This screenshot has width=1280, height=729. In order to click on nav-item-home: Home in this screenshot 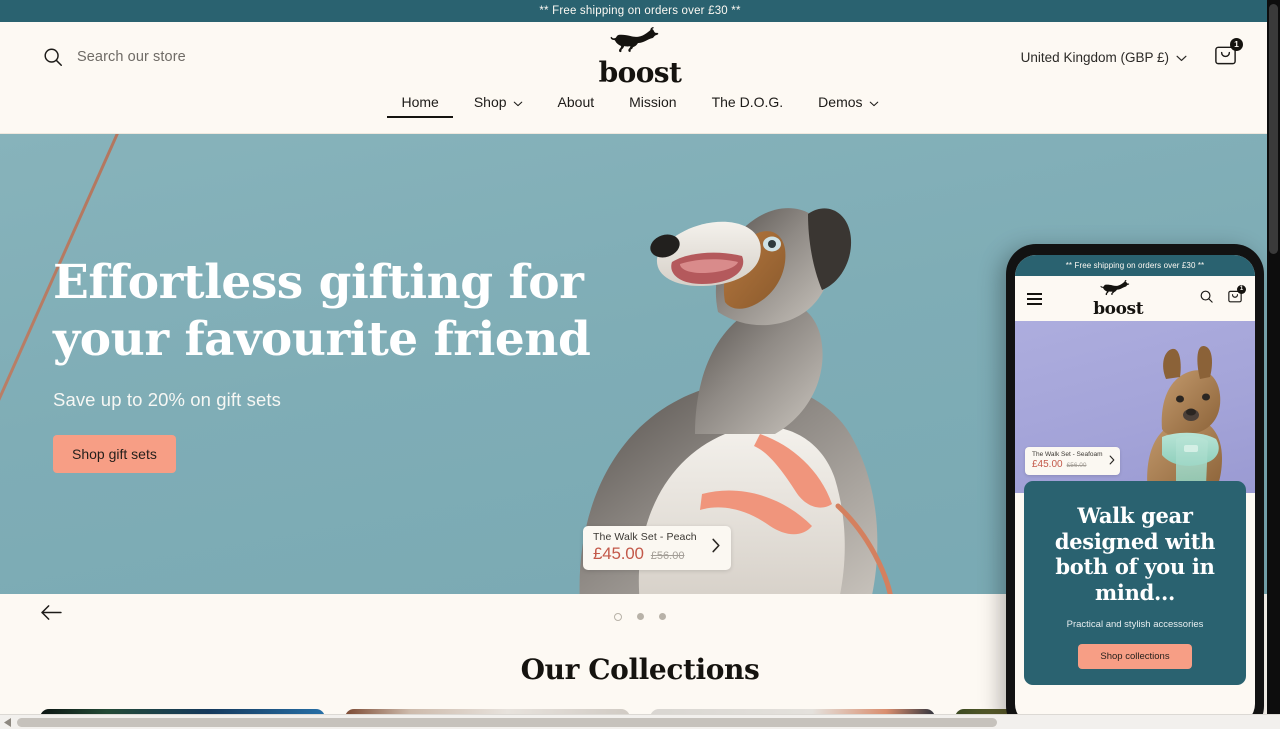, I will do `click(420, 105)`.